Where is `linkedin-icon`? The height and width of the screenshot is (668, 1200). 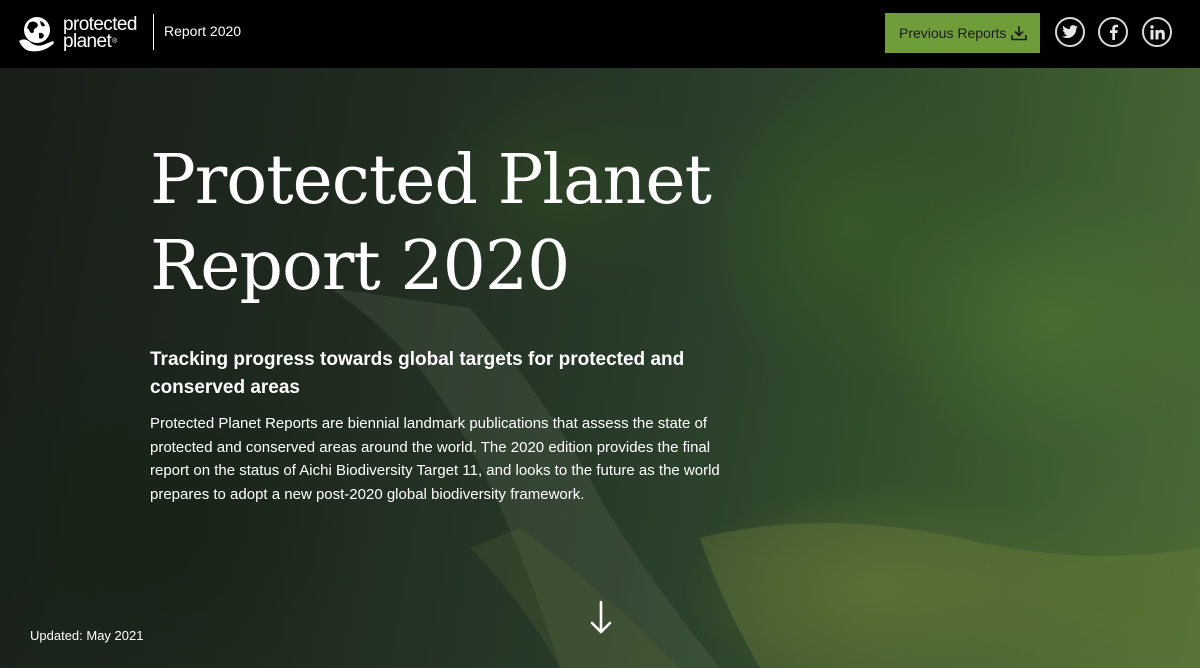 linkedin-icon is located at coordinates (1157, 31).